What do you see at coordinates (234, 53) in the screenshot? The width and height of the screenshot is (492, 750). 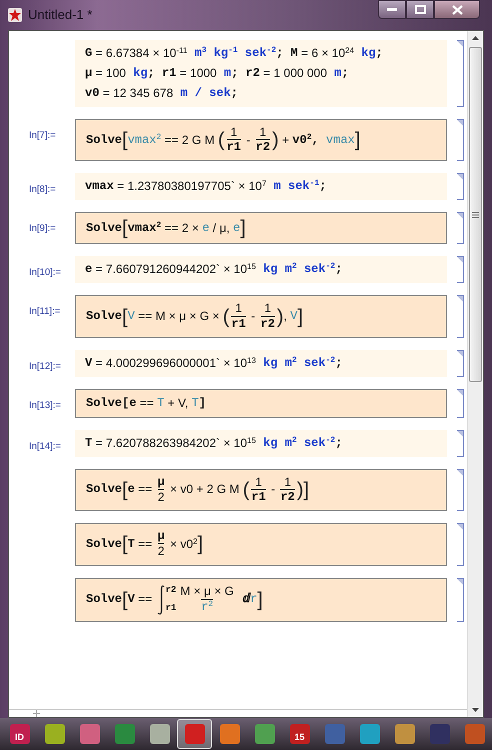 I see `unit-text: m$^{3}$ kg$^{-1}$ sek$^{-2}$` at bounding box center [234, 53].